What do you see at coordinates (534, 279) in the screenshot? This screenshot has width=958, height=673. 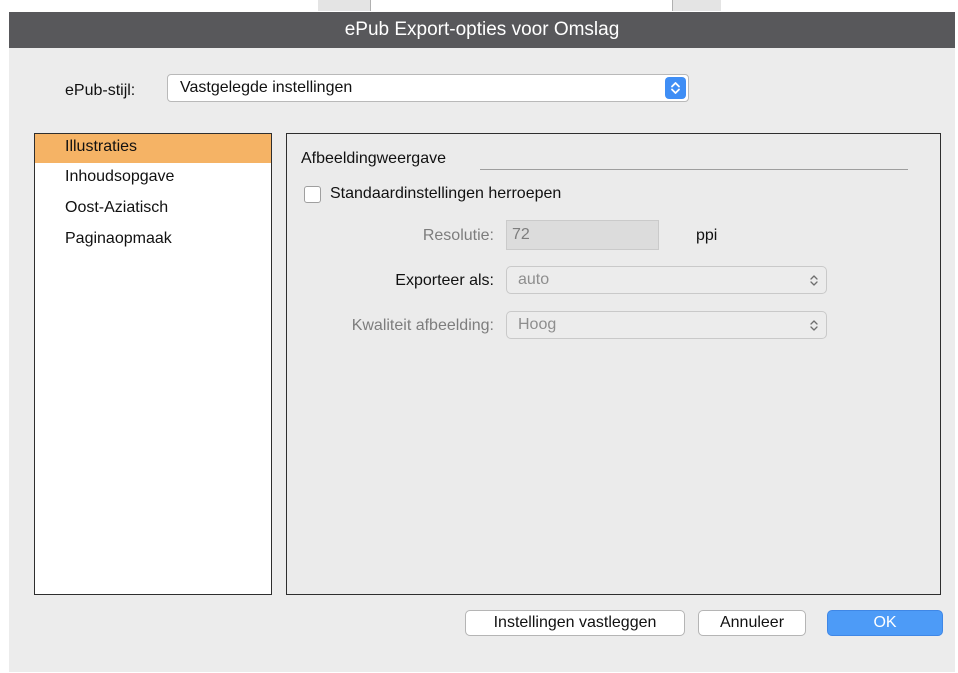 I see `export-as-value: auto` at bounding box center [534, 279].